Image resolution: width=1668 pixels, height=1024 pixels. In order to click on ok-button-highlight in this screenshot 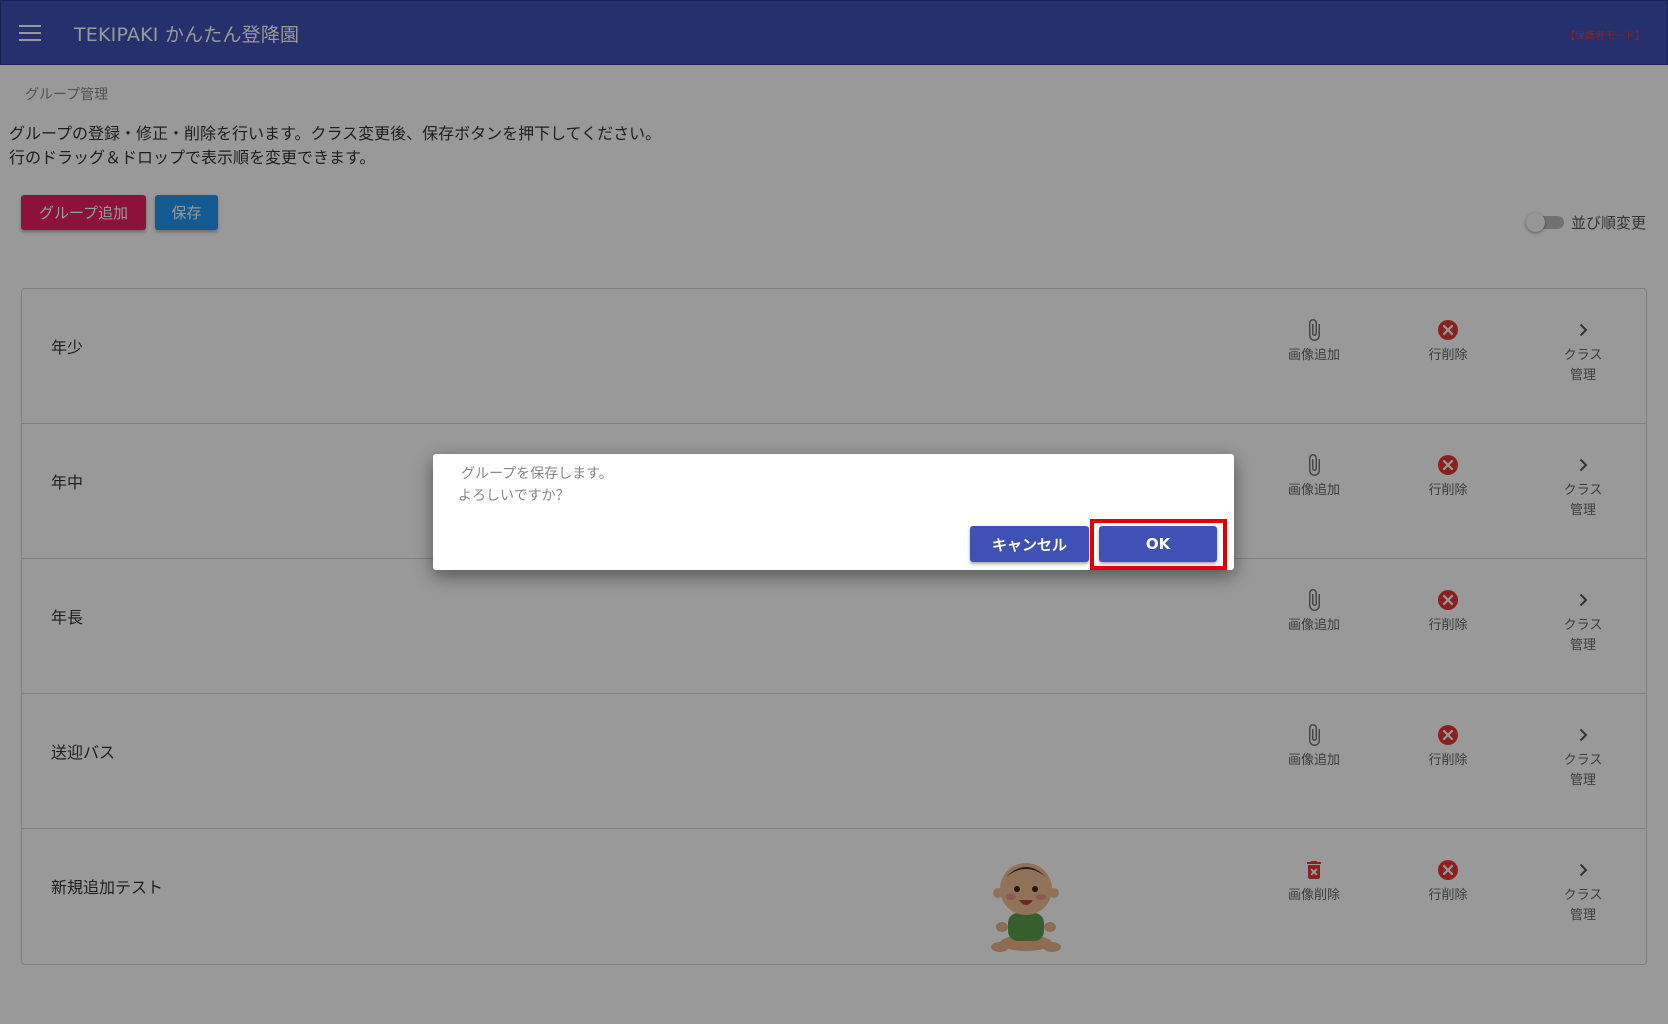, I will do `click(1158, 544)`.